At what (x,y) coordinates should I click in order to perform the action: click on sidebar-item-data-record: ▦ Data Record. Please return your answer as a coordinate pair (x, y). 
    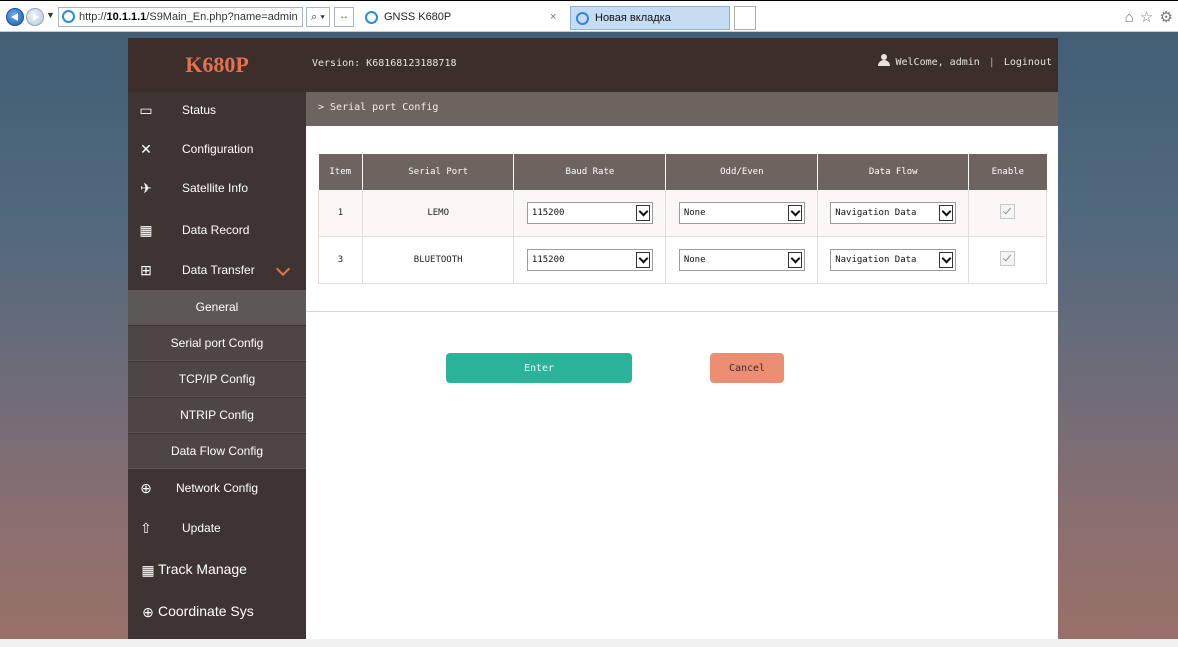
    Looking at the image, I should click on (217, 231).